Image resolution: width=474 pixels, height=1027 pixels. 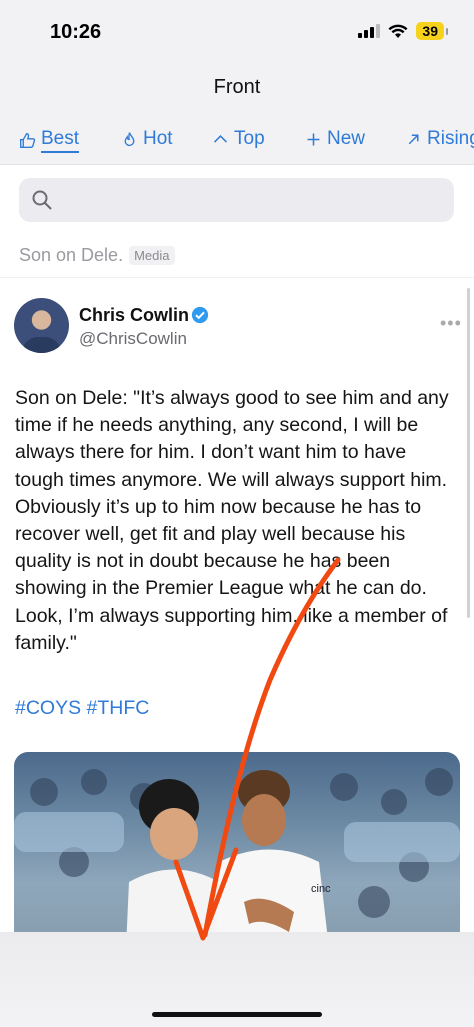 What do you see at coordinates (220, 138) in the screenshot?
I see `chevron-up-icon` at bounding box center [220, 138].